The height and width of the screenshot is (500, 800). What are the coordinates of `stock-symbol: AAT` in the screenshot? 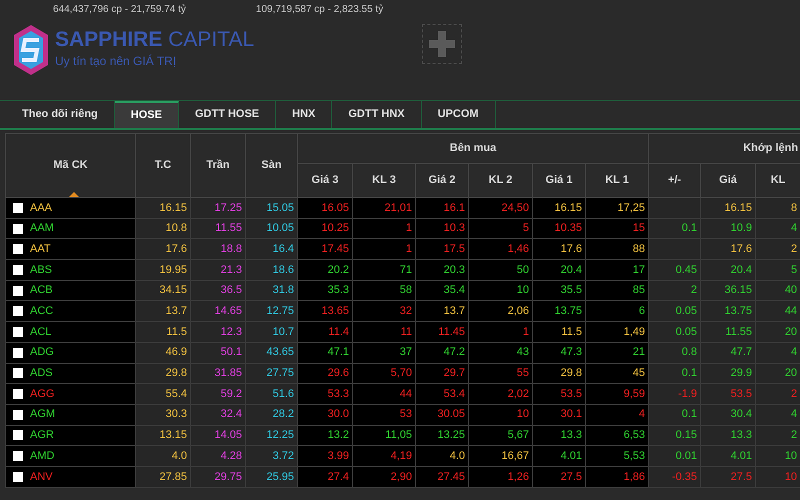 It's located at (40, 249).